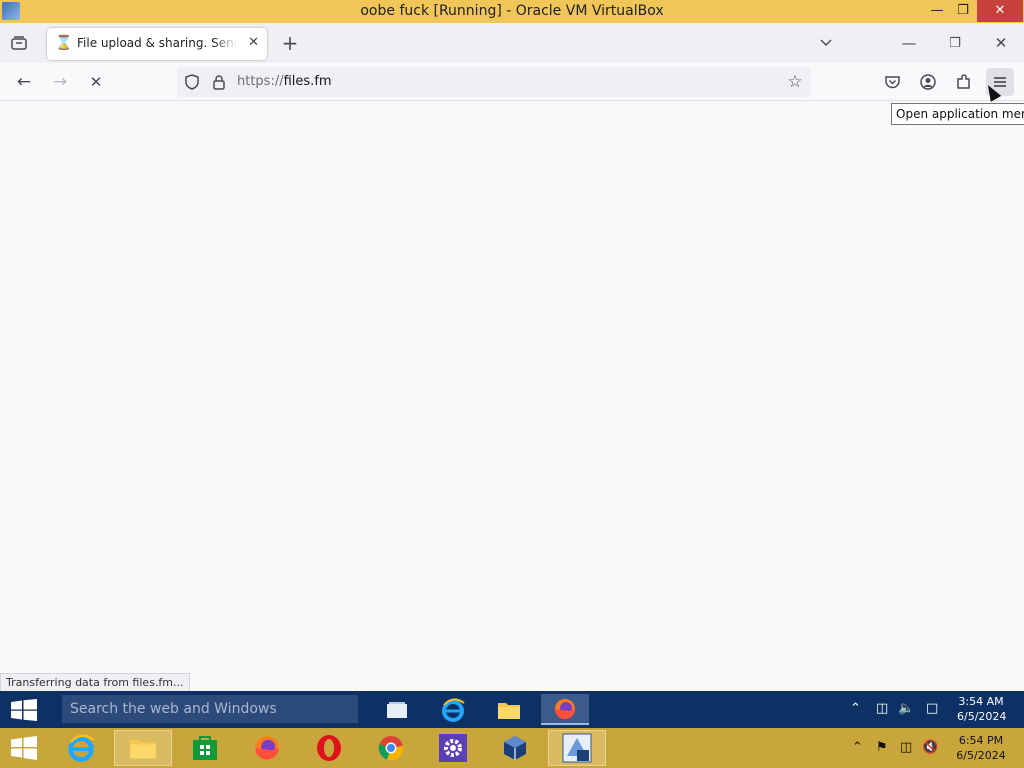 This screenshot has width=1024, height=768. I want to click on action-center-flag-icon: ⚑, so click(882, 747).